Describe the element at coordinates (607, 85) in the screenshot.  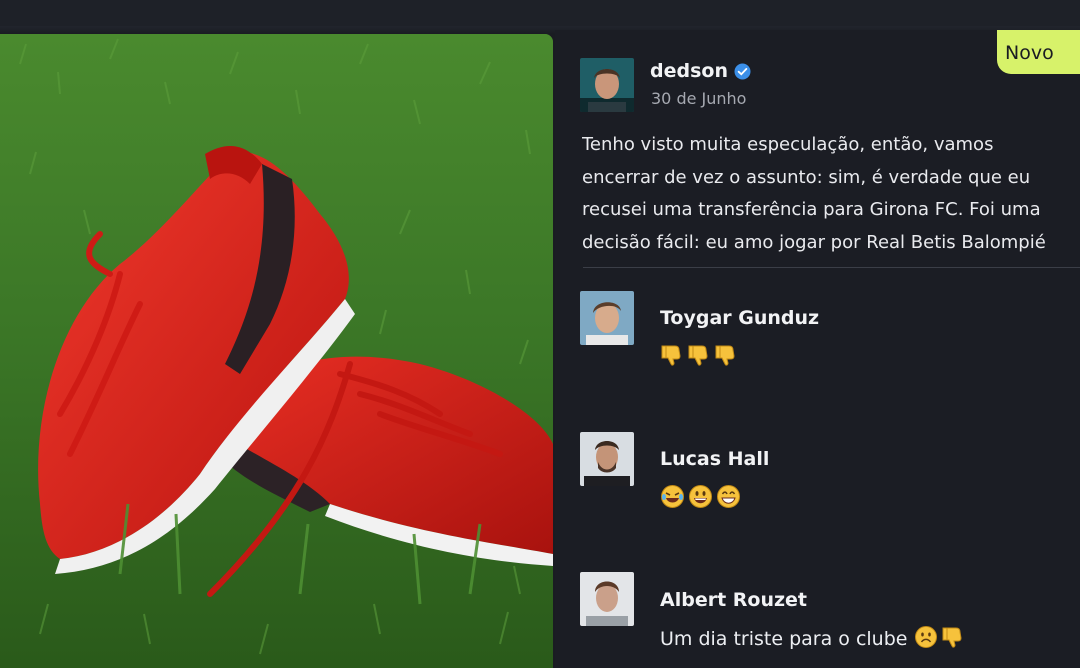
I see `author-avatar` at that location.